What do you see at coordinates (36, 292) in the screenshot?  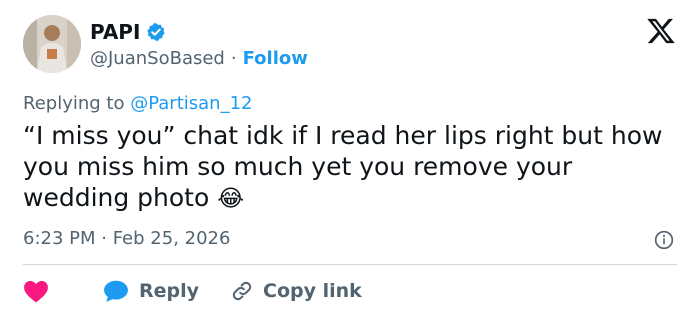 I see `heart-icon` at bounding box center [36, 292].